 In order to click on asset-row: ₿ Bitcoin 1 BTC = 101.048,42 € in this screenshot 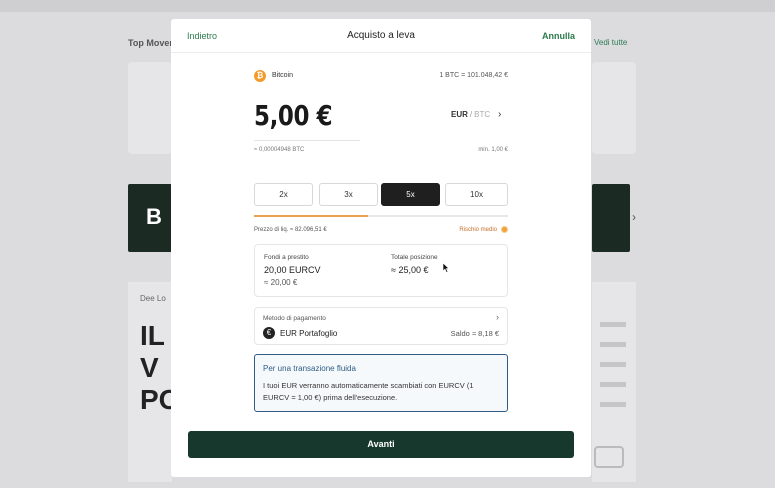, I will do `click(381, 77)`.